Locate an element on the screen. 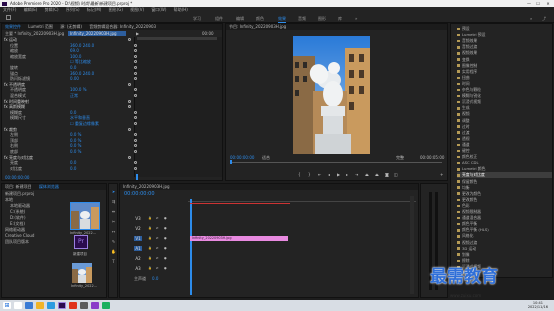 The image size is (554, 311). tab-media-browser: 媒体浏览器 is located at coordinates (49, 186).